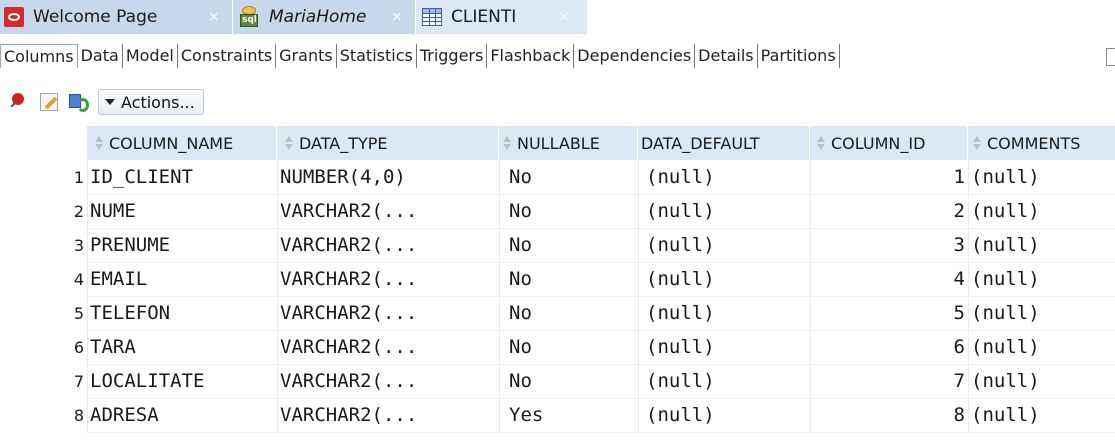  What do you see at coordinates (78, 415) in the screenshot?
I see `row-number: 8` at bounding box center [78, 415].